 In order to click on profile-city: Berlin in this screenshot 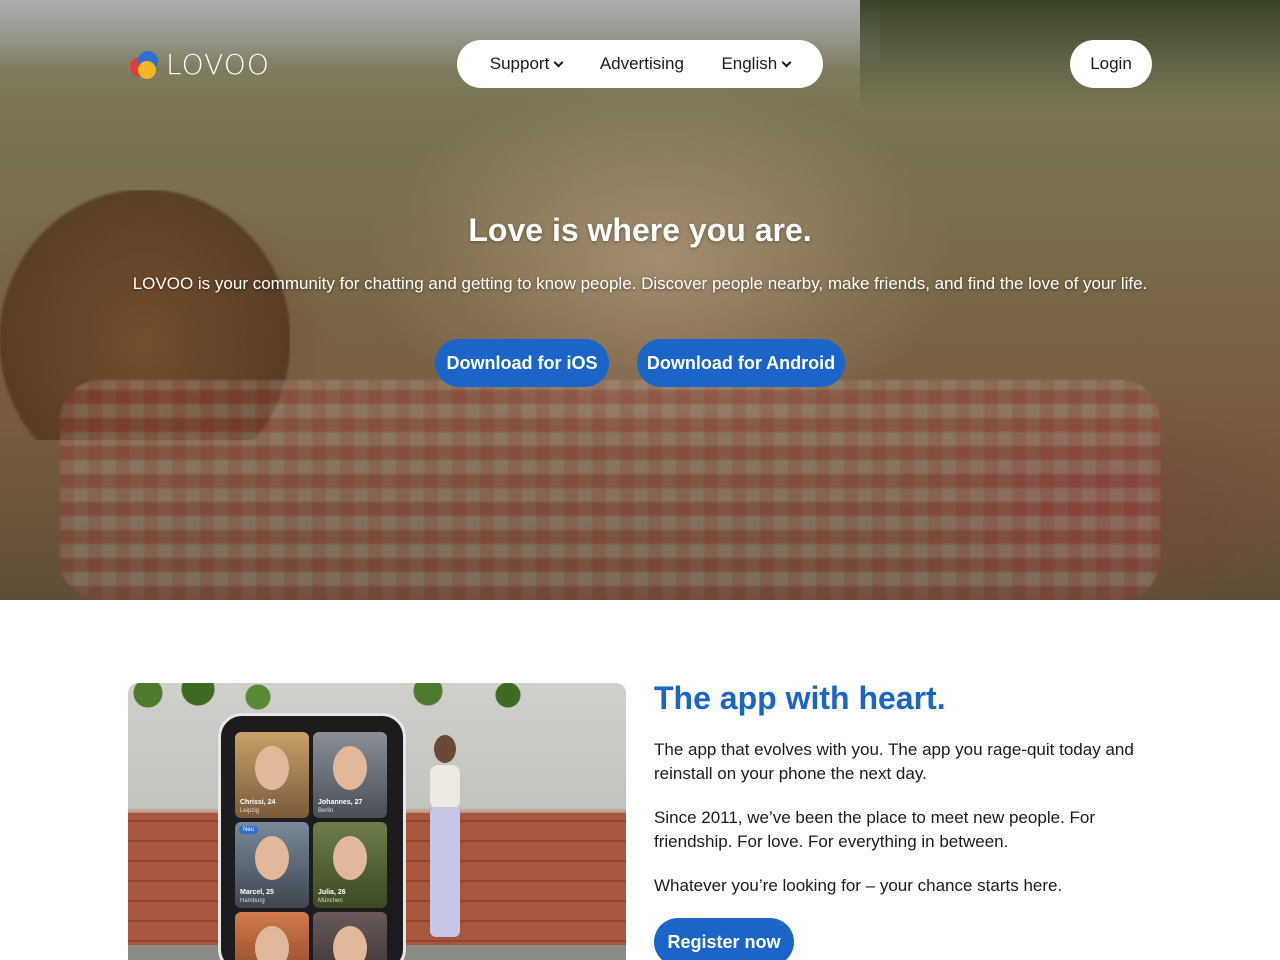, I will do `click(326, 811)`.